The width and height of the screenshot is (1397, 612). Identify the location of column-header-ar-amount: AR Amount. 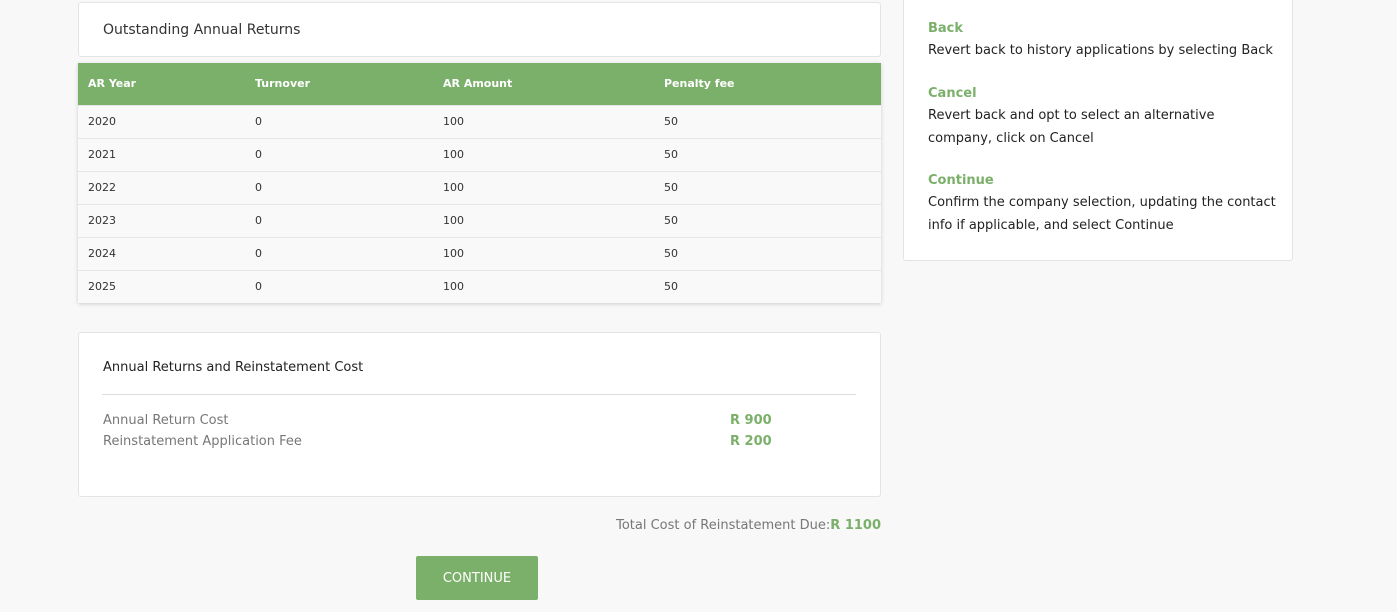
(478, 84).